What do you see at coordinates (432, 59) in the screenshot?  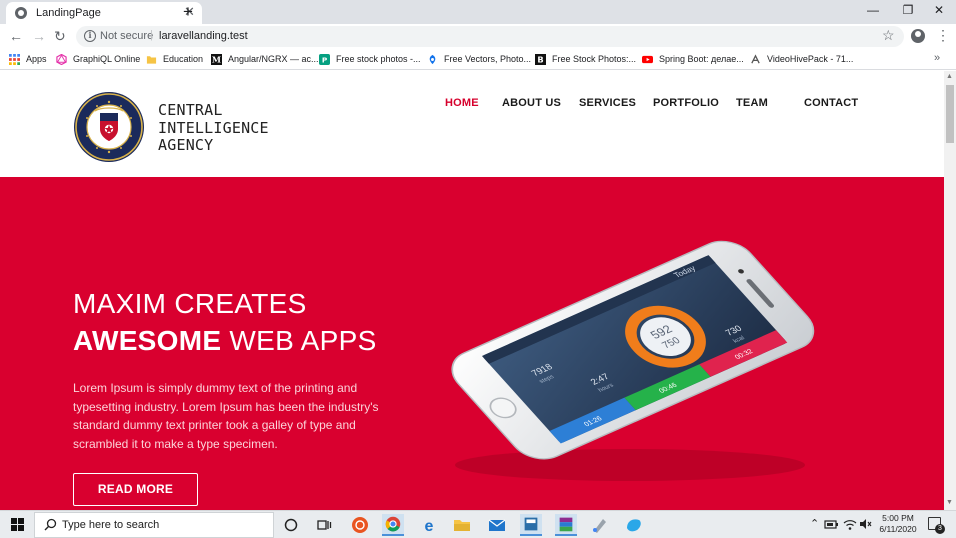 I see `freepik-icon` at bounding box center [432, 59].